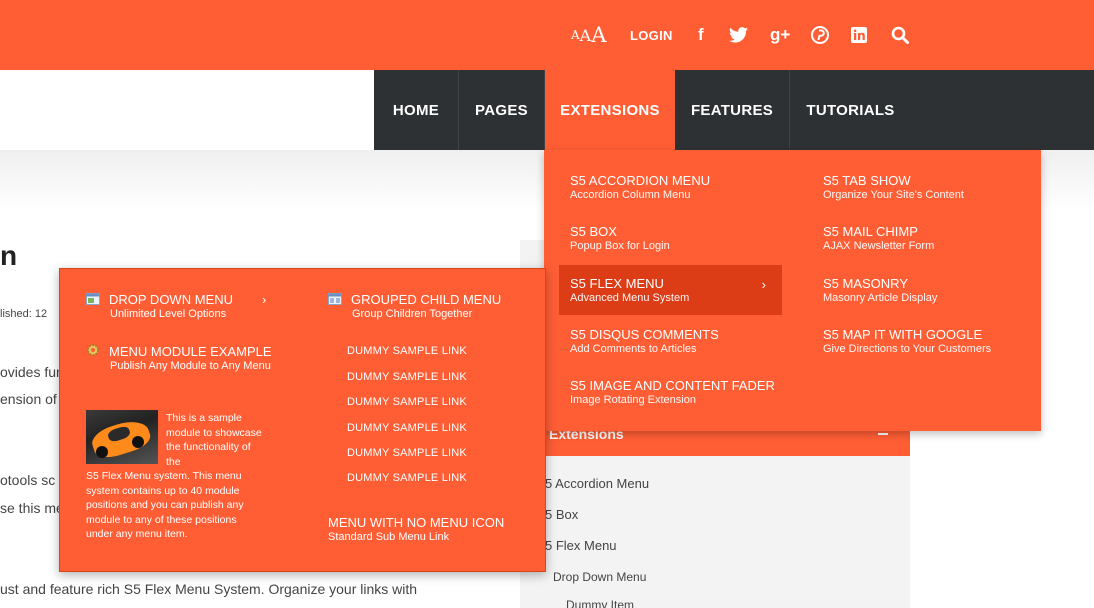 The image size is (1094, 608). I want to click on menu-item-title: Menu Module Example, so click(190, 351).